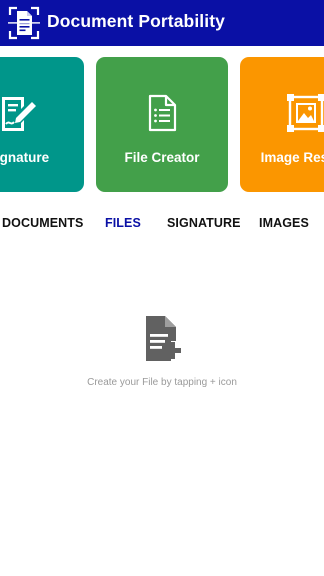  What do you see at coordinates (305, 113) in the screenshot?
I see `image-resize-icon` at bounding box center [305, 113].